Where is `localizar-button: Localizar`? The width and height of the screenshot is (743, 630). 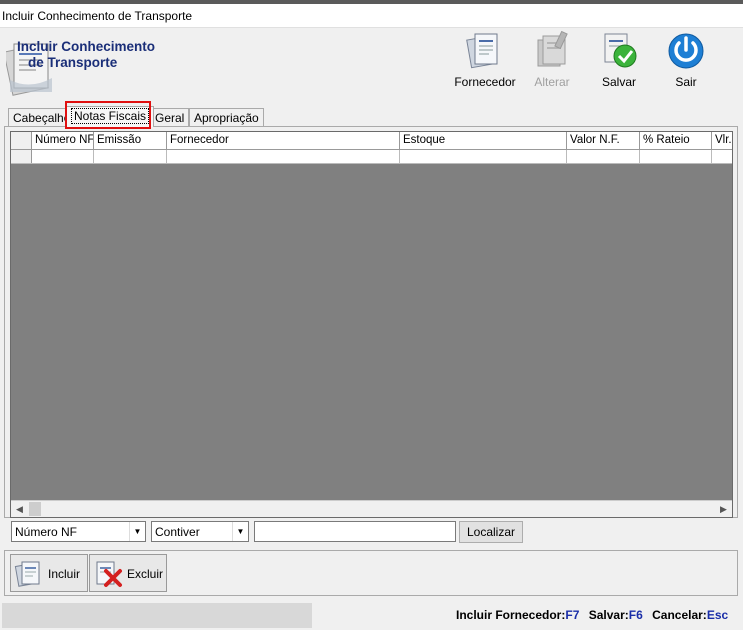 localizar-button: Localizar is located at coordinates (491, 532).